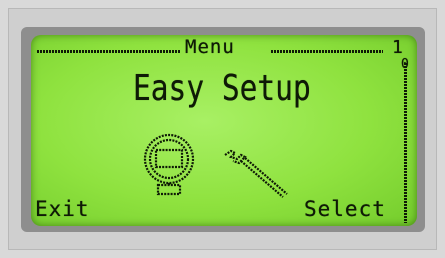  Describe the element at coordinates (398, 47) in the screenshot. I see `page-number: 1` at that location.